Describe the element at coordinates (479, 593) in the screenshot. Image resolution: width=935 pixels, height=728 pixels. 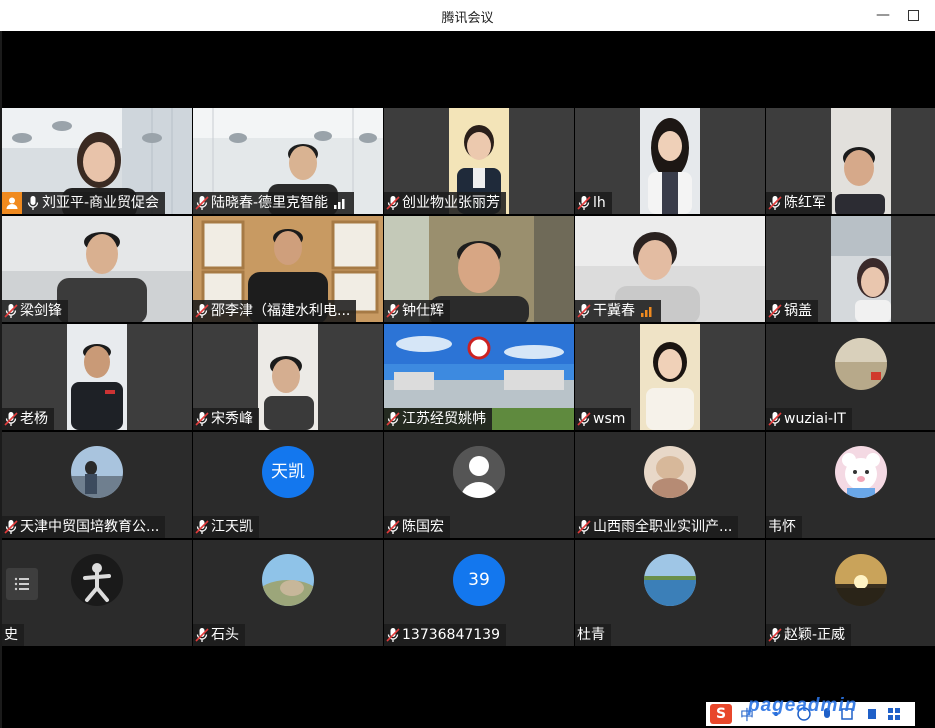
I see `participant-tile: 39 13736847139` at that location.